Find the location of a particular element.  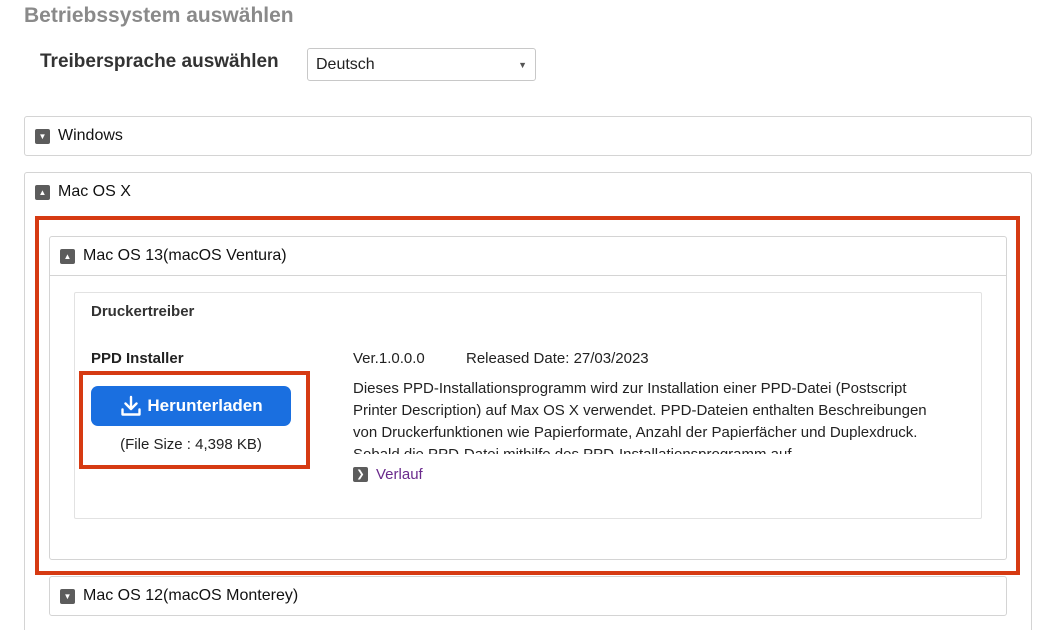

macos-monterey-section-header: ▼ Mac OS 12(macOS Monterey) is located at coordinates (528, 596).